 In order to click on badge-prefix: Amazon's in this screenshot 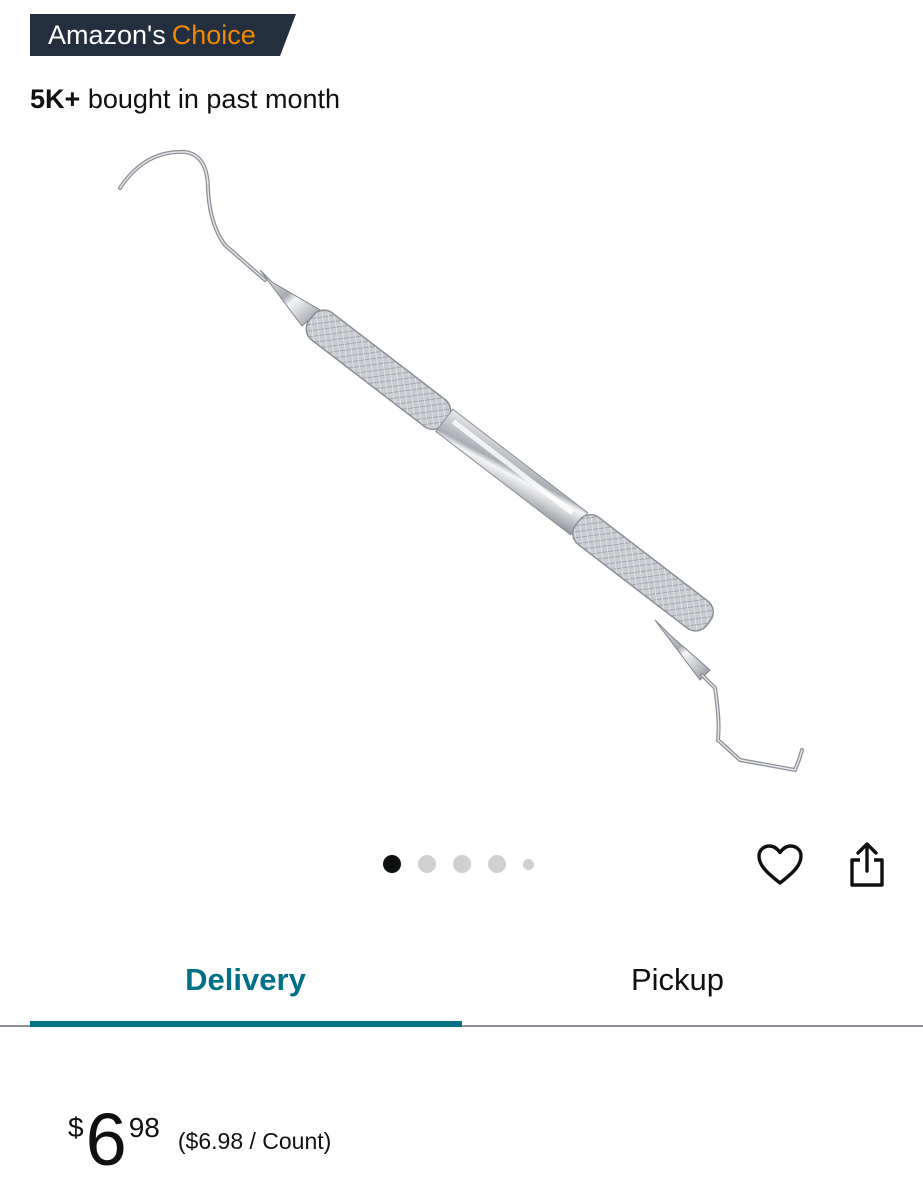, I will do `click(107, 34)`.